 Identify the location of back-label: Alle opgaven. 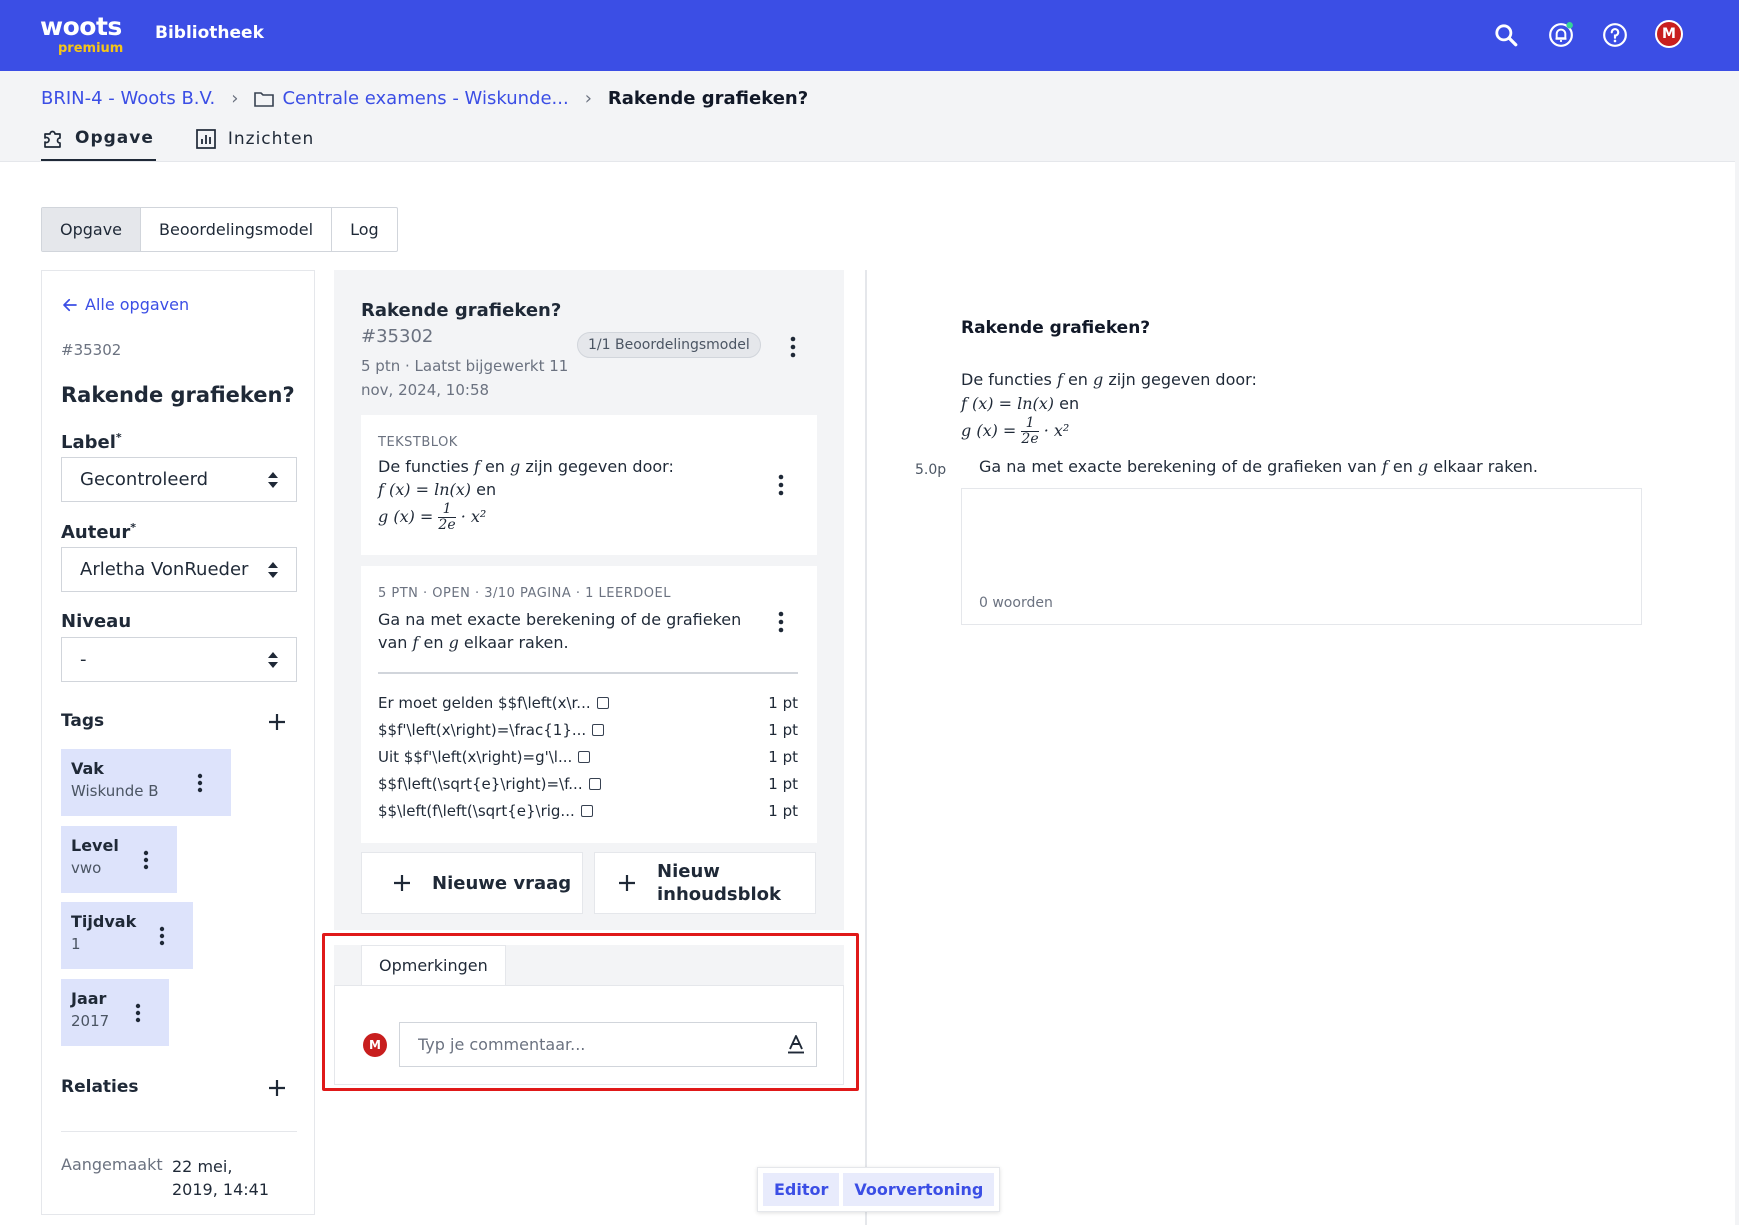
(137, 304).